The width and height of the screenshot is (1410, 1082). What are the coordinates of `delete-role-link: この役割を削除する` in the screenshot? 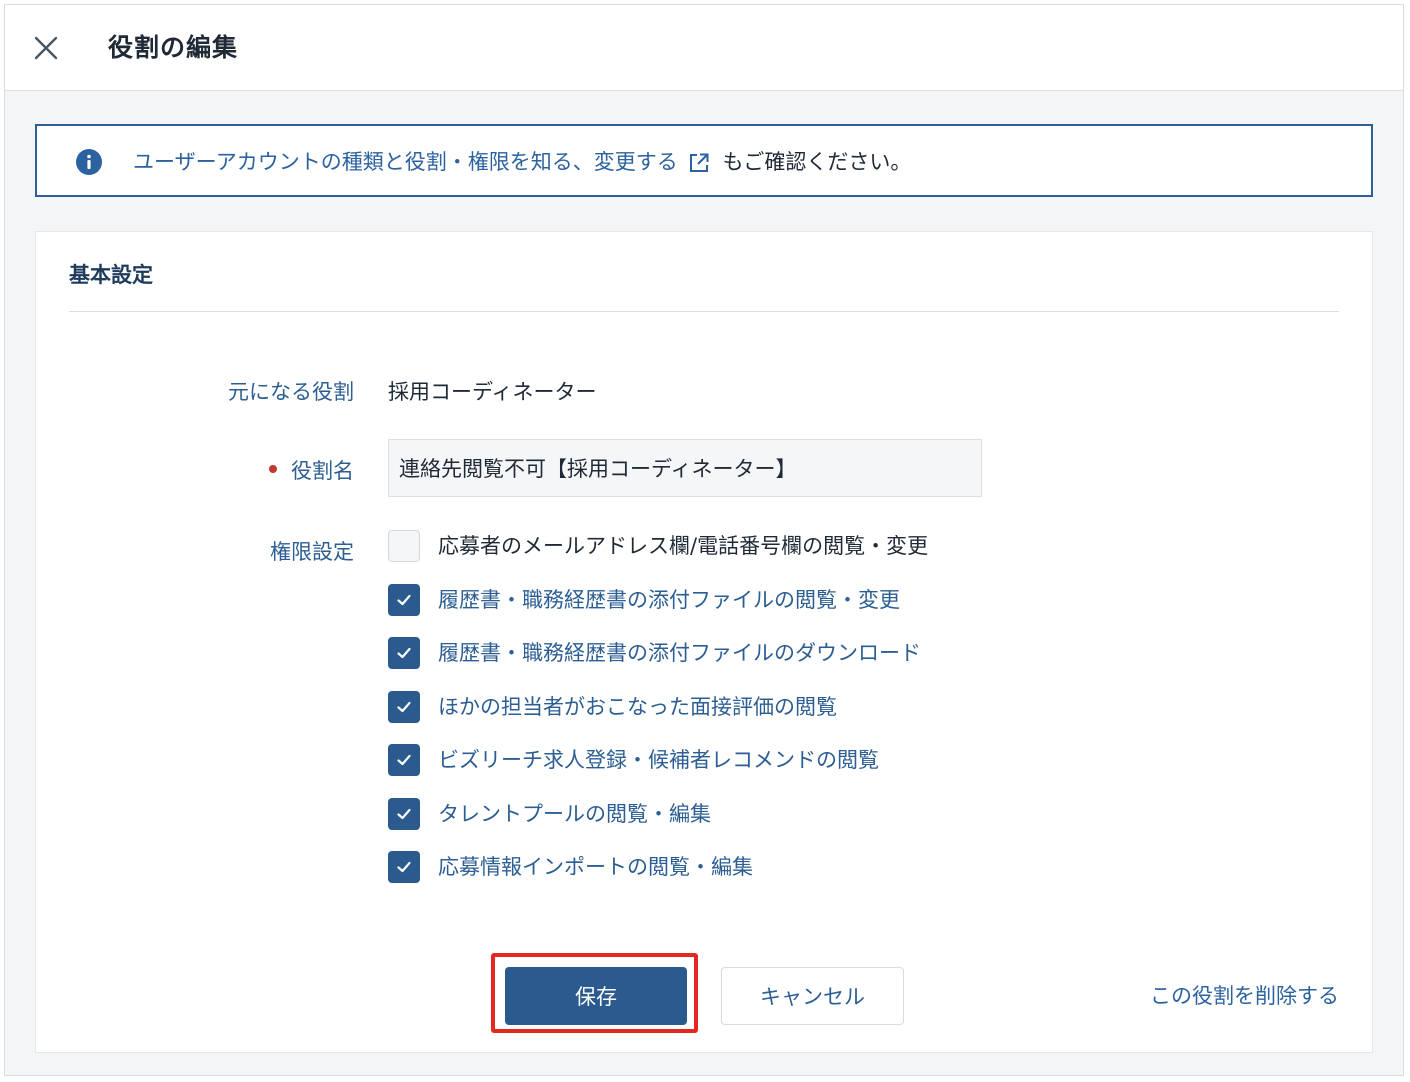 It's located at (1244, 995).